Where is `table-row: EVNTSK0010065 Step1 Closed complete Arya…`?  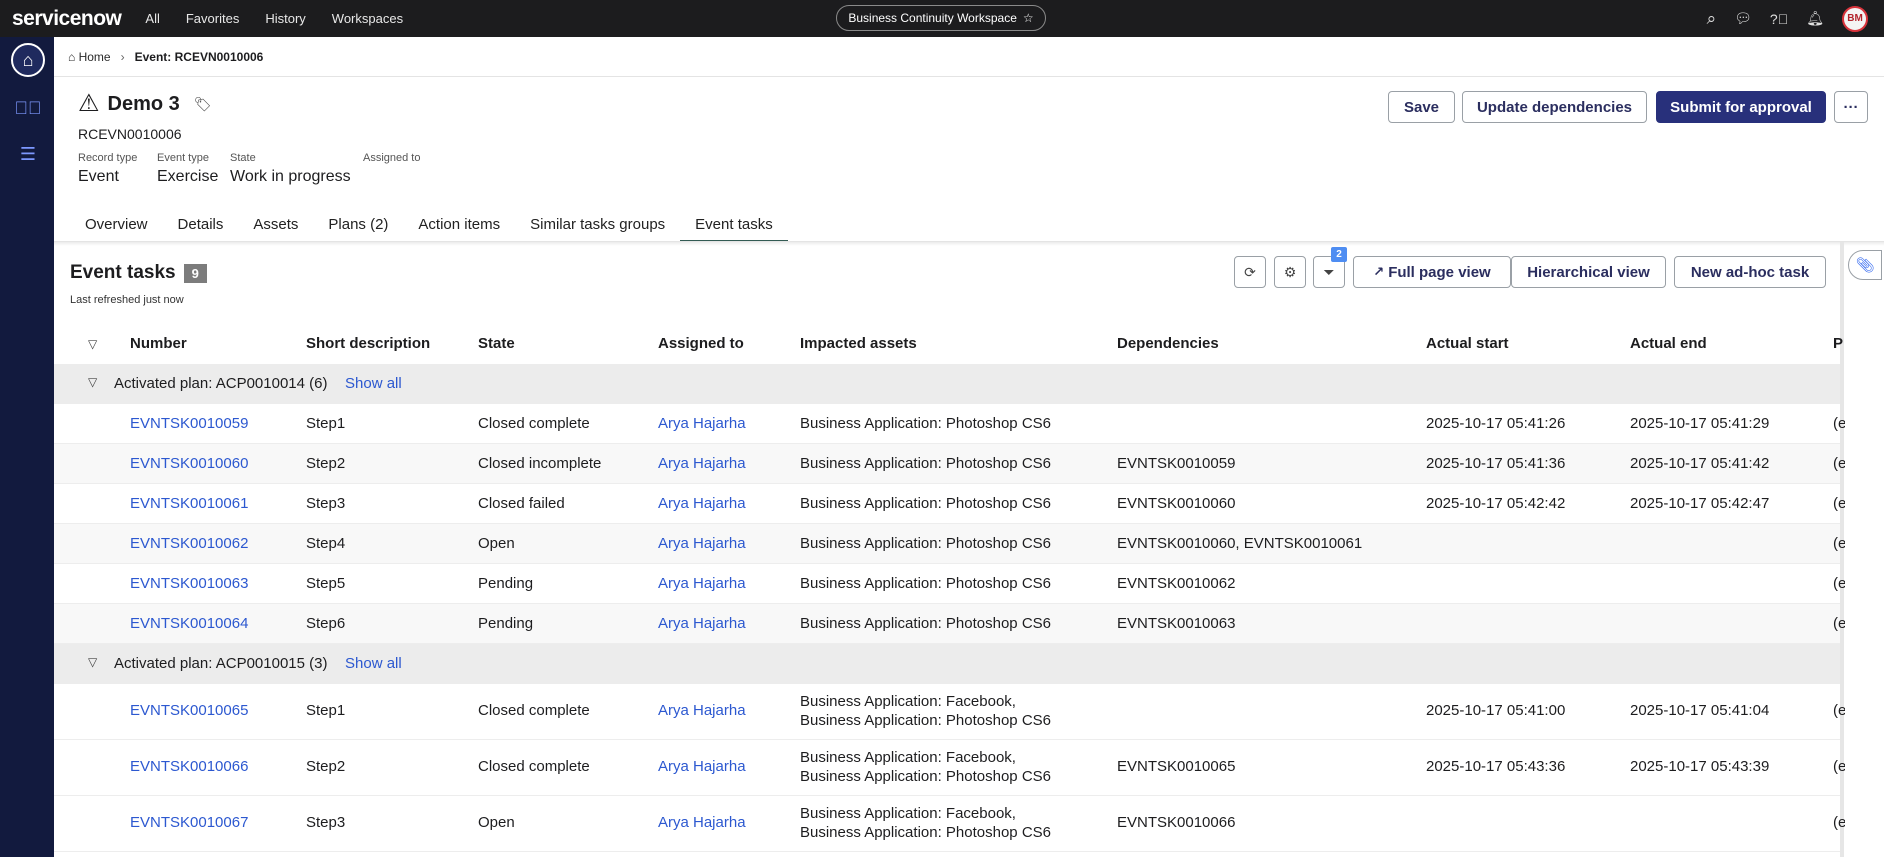
table-row: EVNTSK0010065 Step1 Closed complete Arya… is located at coordinates (949, 712).